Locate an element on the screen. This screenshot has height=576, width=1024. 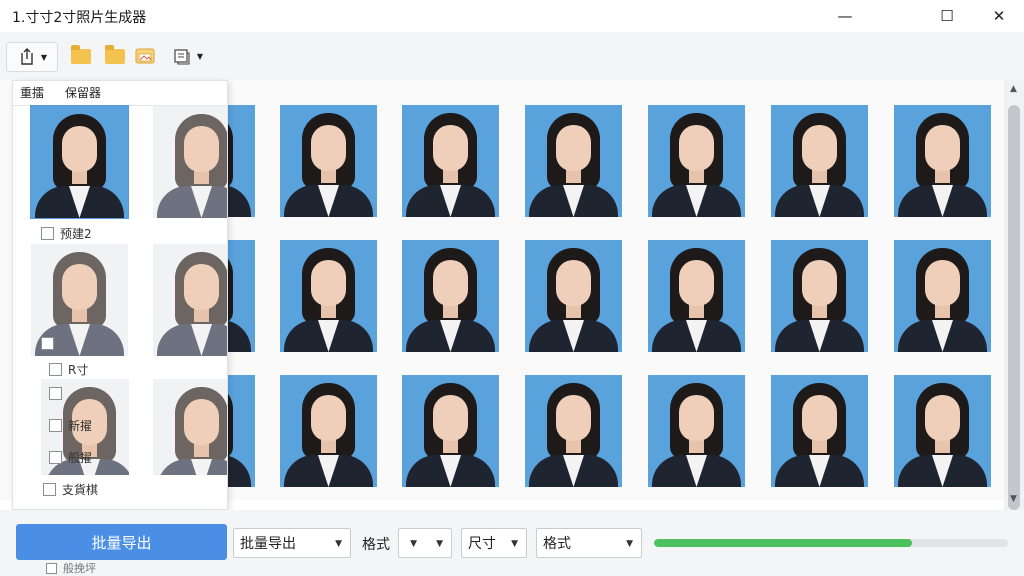
window-title: 1.寸寸2寸照片生成器 is located at coordinates (79, 18).